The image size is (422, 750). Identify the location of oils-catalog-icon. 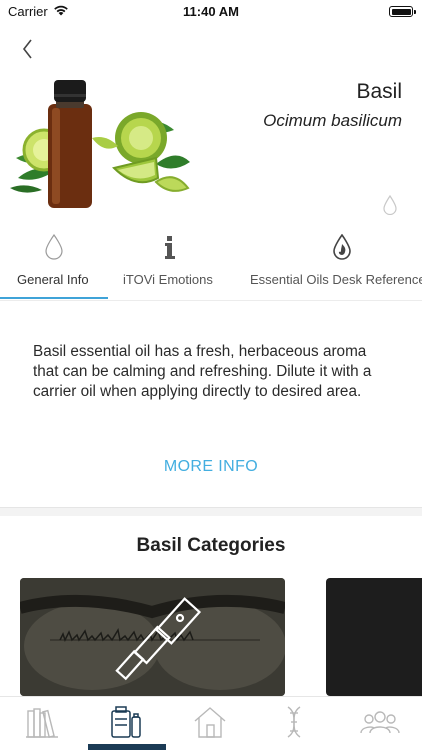
(126, 722).